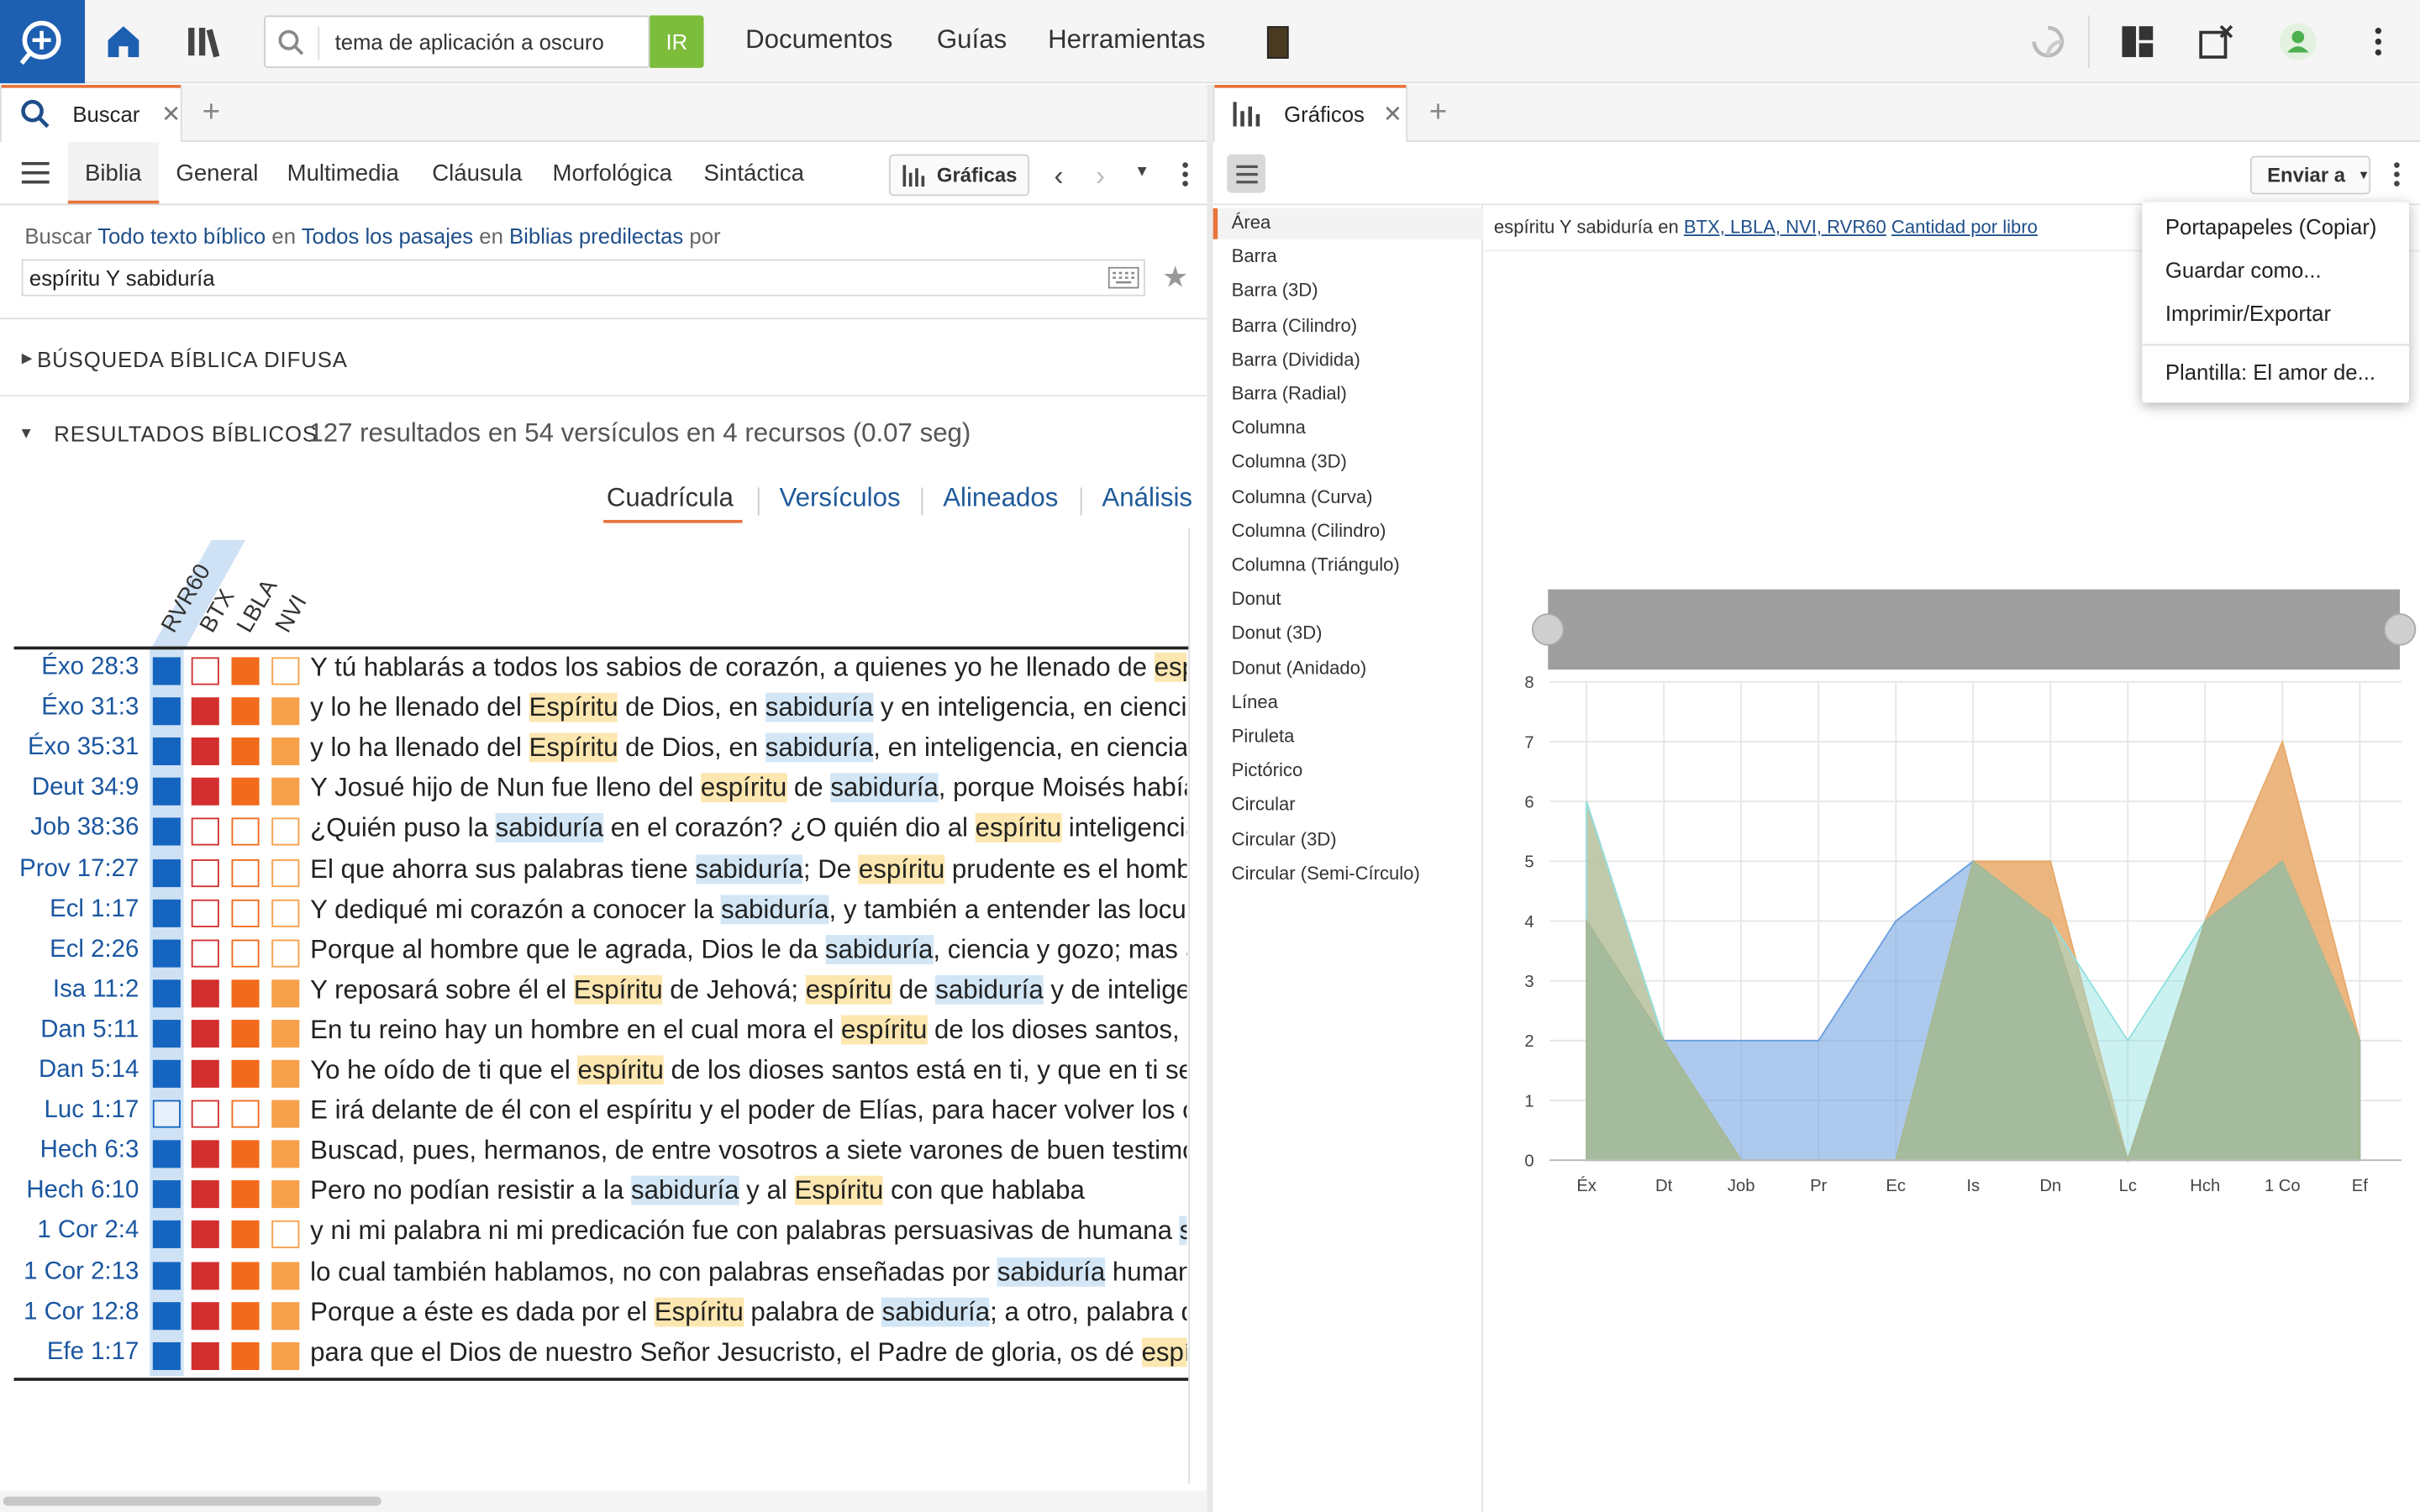 This screenshot has width=2420, height=1512. Describe the element at coordinates (91, 113) in the screenshot. I see `tab-search: Buscar ✕` at that location.